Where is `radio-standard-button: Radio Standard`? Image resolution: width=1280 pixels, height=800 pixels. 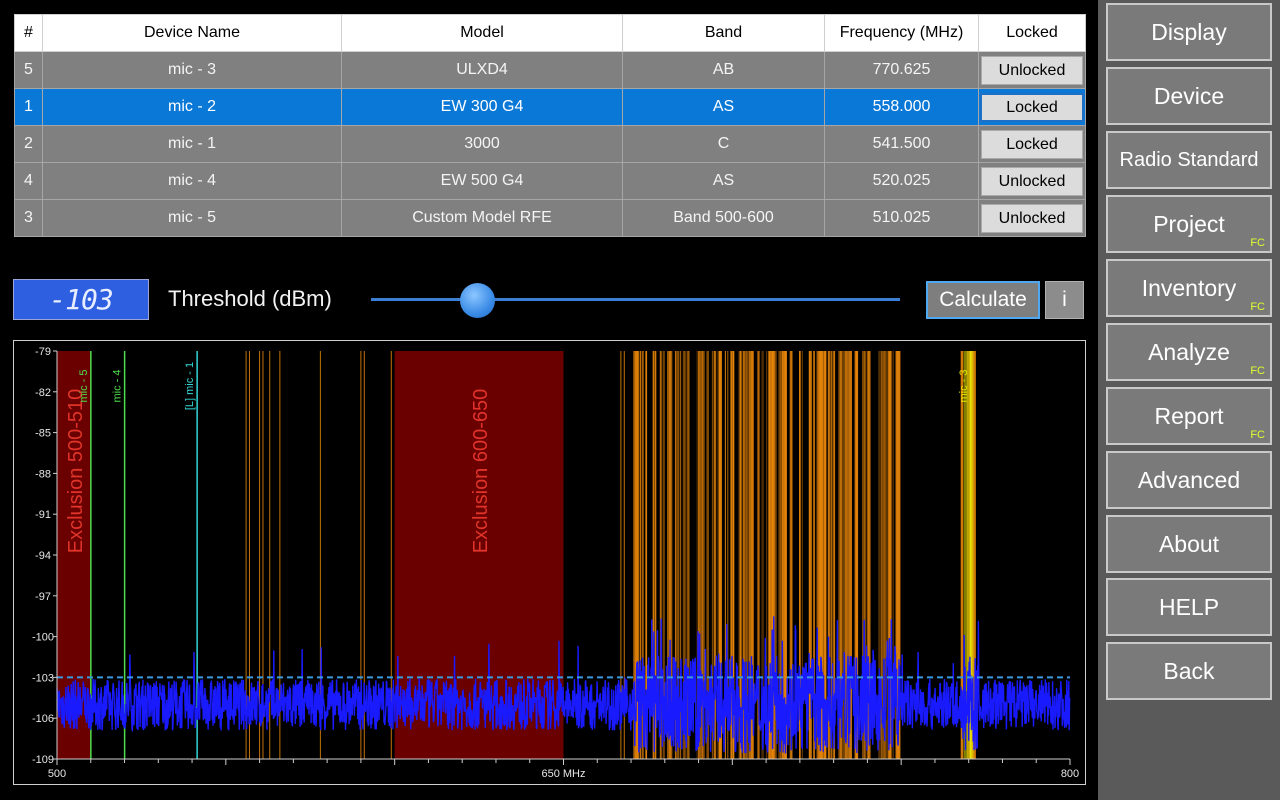 radio-standard-button: Radio Standard is located at coordinates (1189, 160).